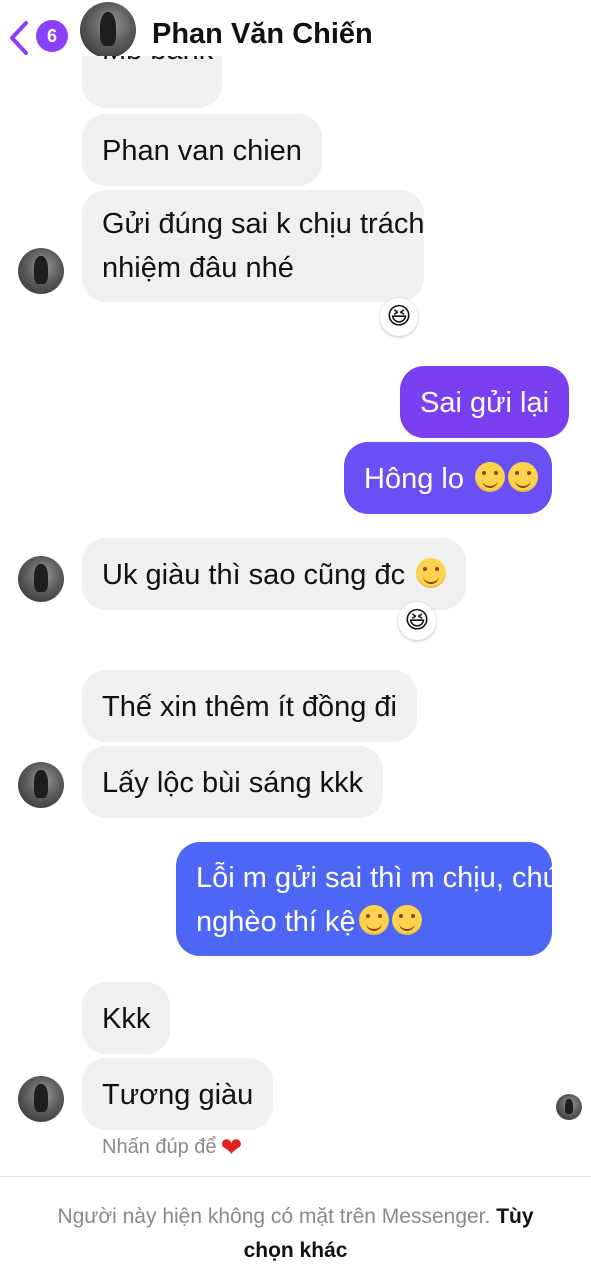 This screenshot has width=591, height=1280. What do you see at coordinates (52, 36) in the screenshot?
I see `unread-count-badge: 6` at bounding box center [52, 36].